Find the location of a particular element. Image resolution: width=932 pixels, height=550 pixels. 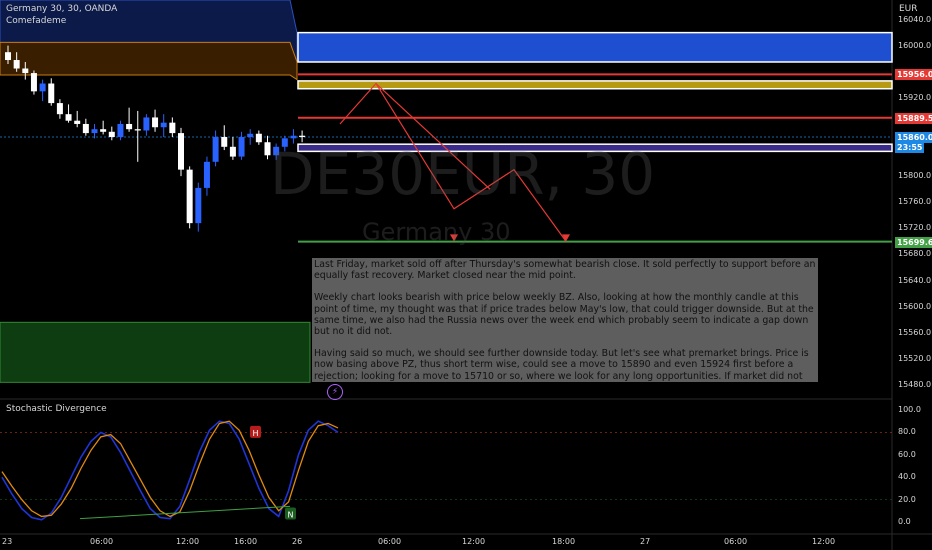

marker-n-label: N is located at coordinates (291, 515).